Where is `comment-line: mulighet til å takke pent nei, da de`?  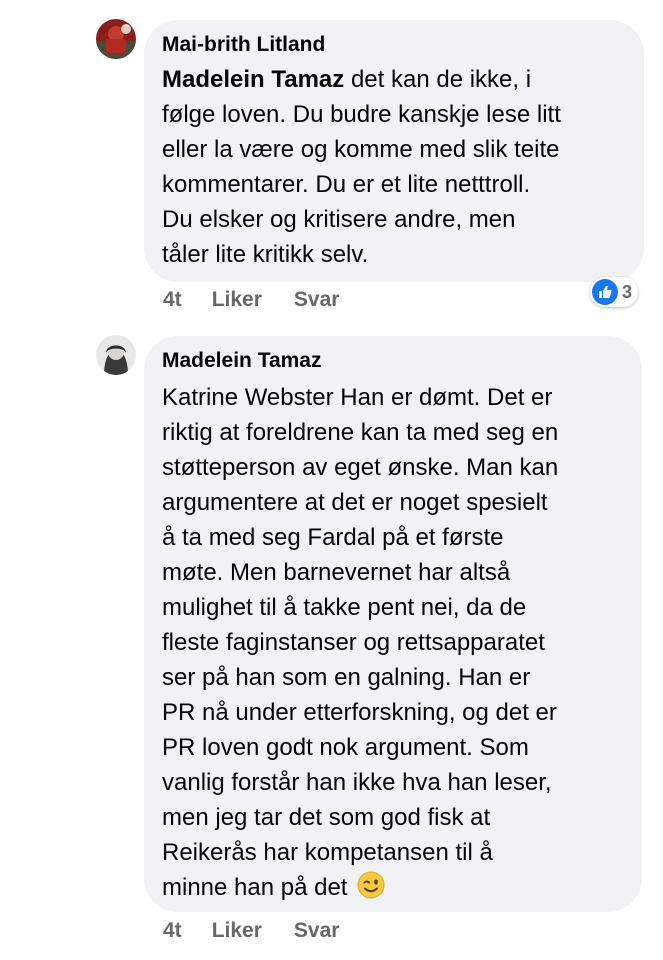
comment-line: mulighet til å takke pent nei, da de is located at coordinates (344, 607).